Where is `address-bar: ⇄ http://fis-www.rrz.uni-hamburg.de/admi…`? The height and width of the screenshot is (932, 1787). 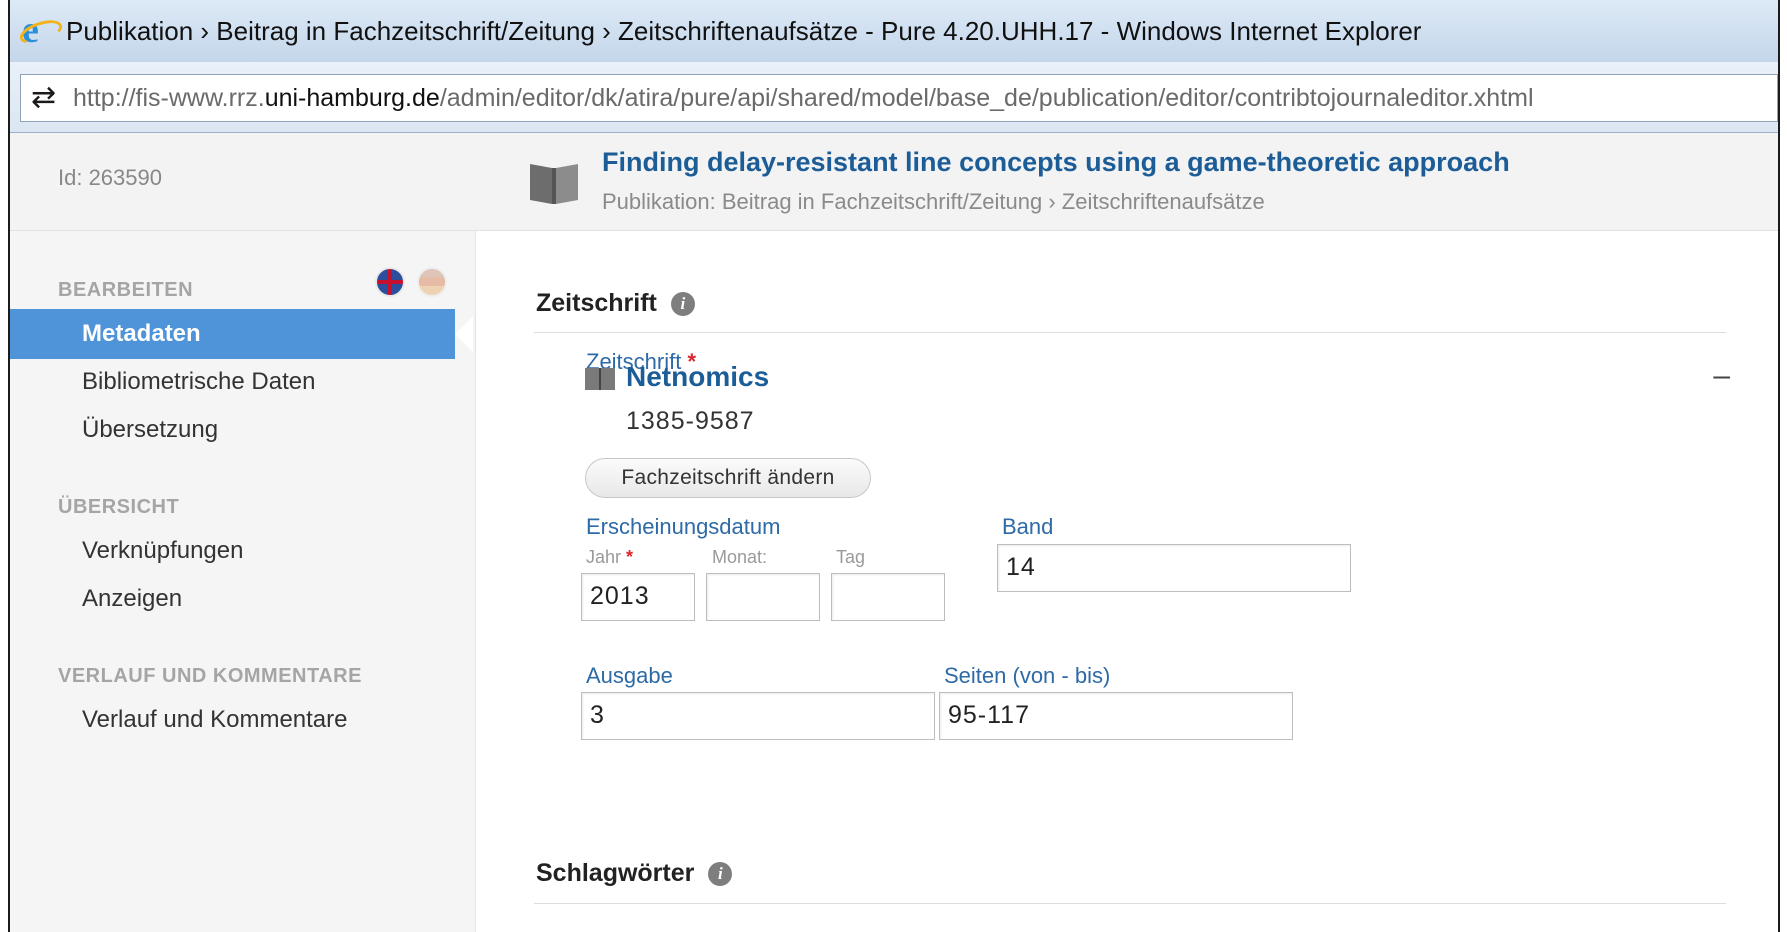 address-bar: ⇄ http://fis-www.rrz.uni-hamburg.de/admi… is located at coordinates (894, 97).